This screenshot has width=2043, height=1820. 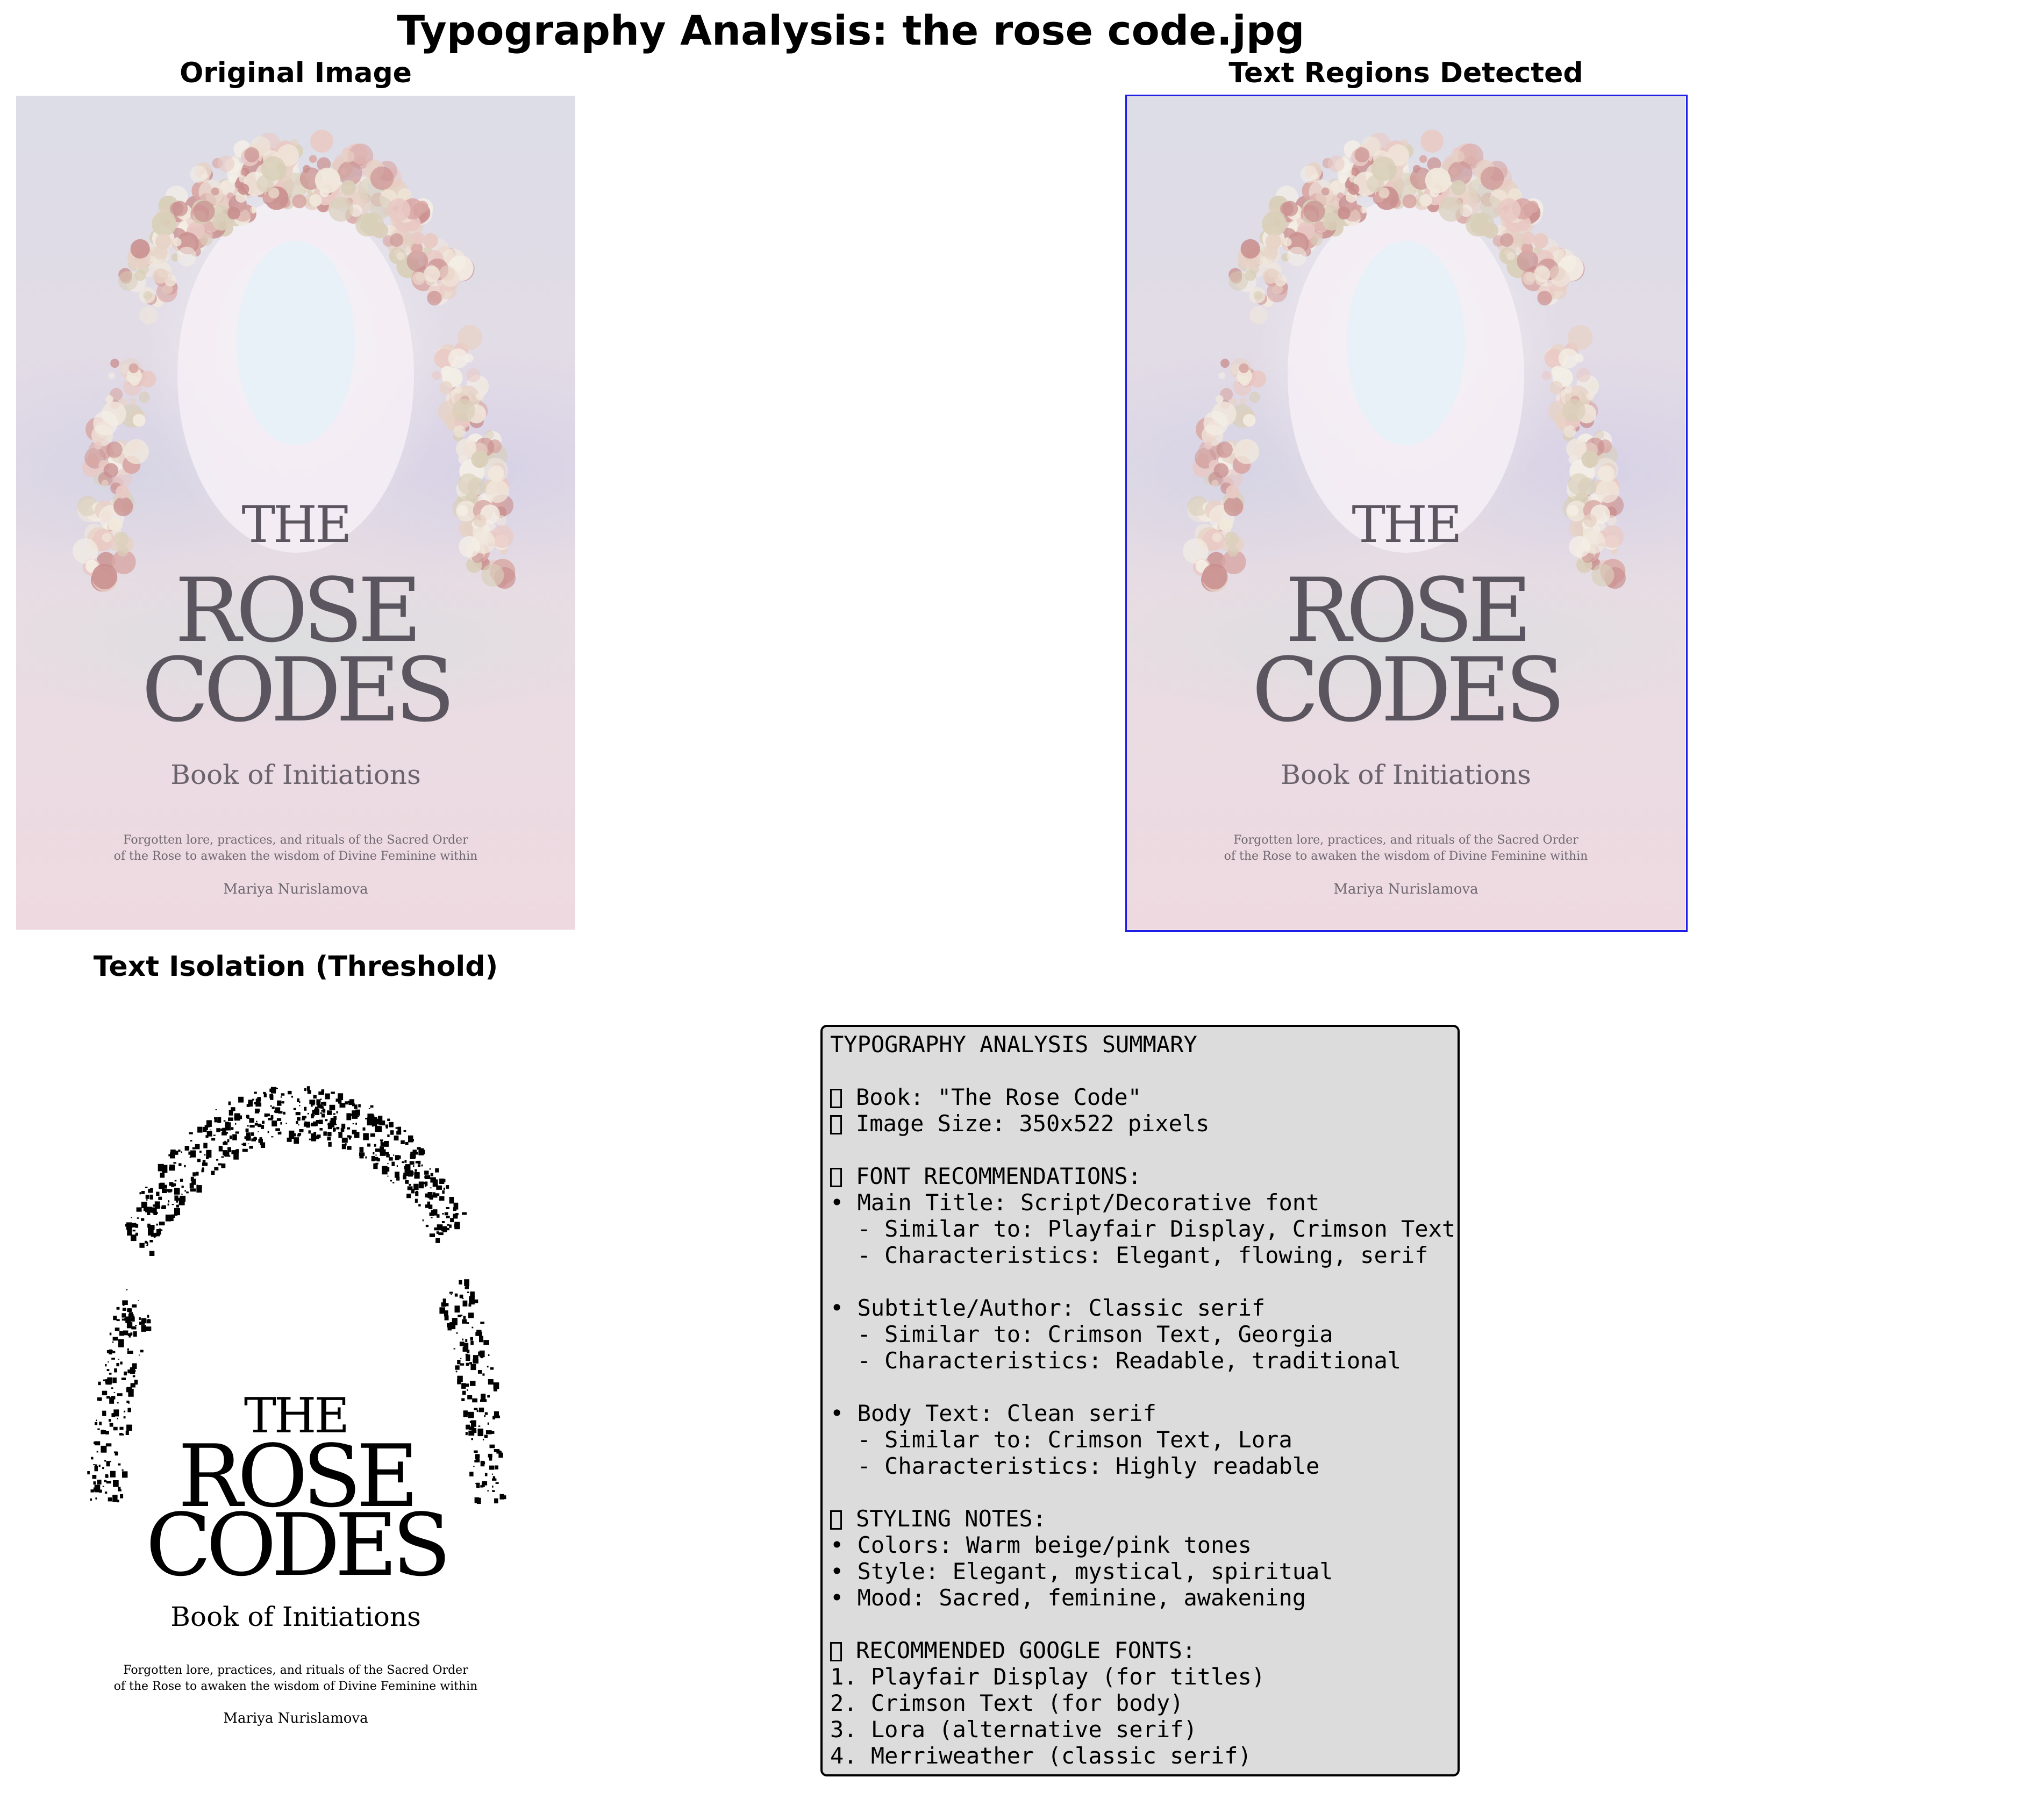 What do you see at coordinates (1061, 1439) in the screenshot?
I see `summary-line-text: - Similar to: Crimson Text, Lora` at bounding box center [1061, 1439].